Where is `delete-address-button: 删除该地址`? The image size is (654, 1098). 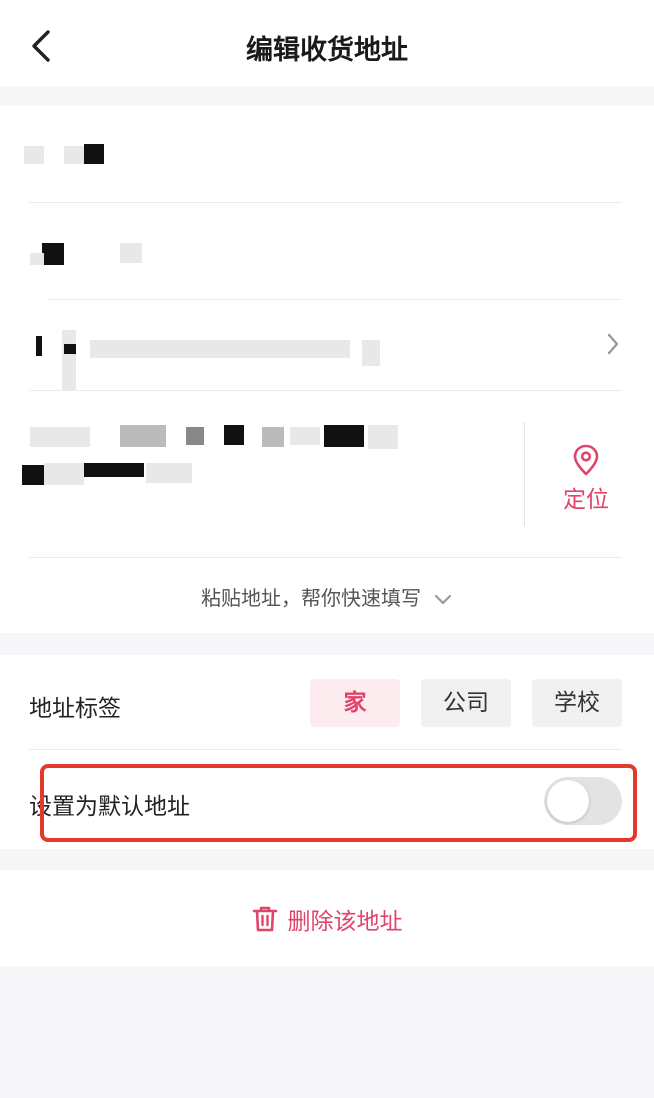
delete-address-button: 删除该地址 is located at coordinates (327, 919).